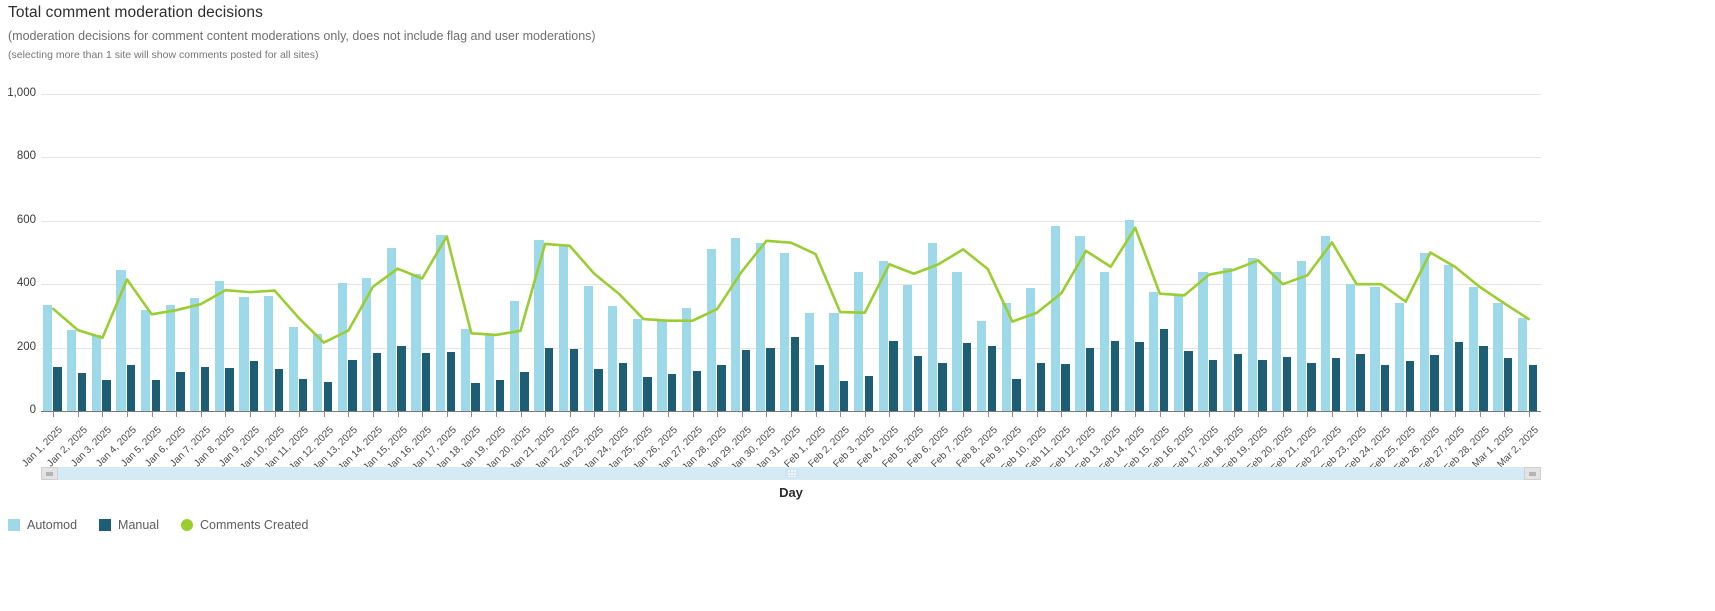  I want to click on horizontal-scrollbar, so click(791, 473).